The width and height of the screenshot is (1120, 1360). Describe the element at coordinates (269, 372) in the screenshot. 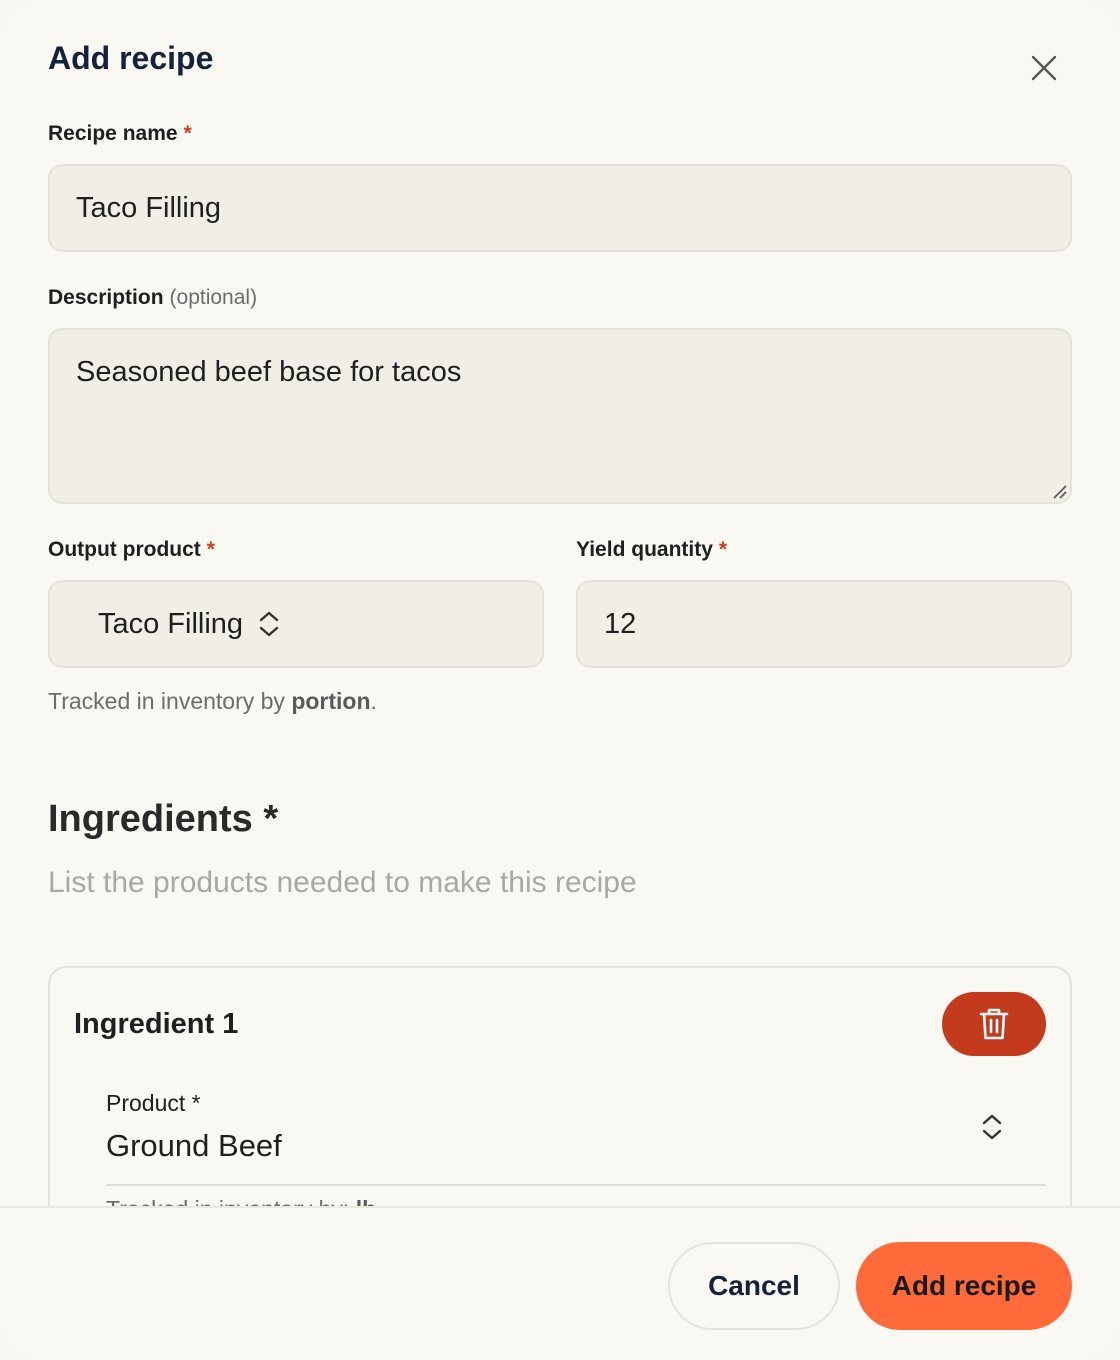

I see `description-value: Seasoned beef base for tacos` at that location.